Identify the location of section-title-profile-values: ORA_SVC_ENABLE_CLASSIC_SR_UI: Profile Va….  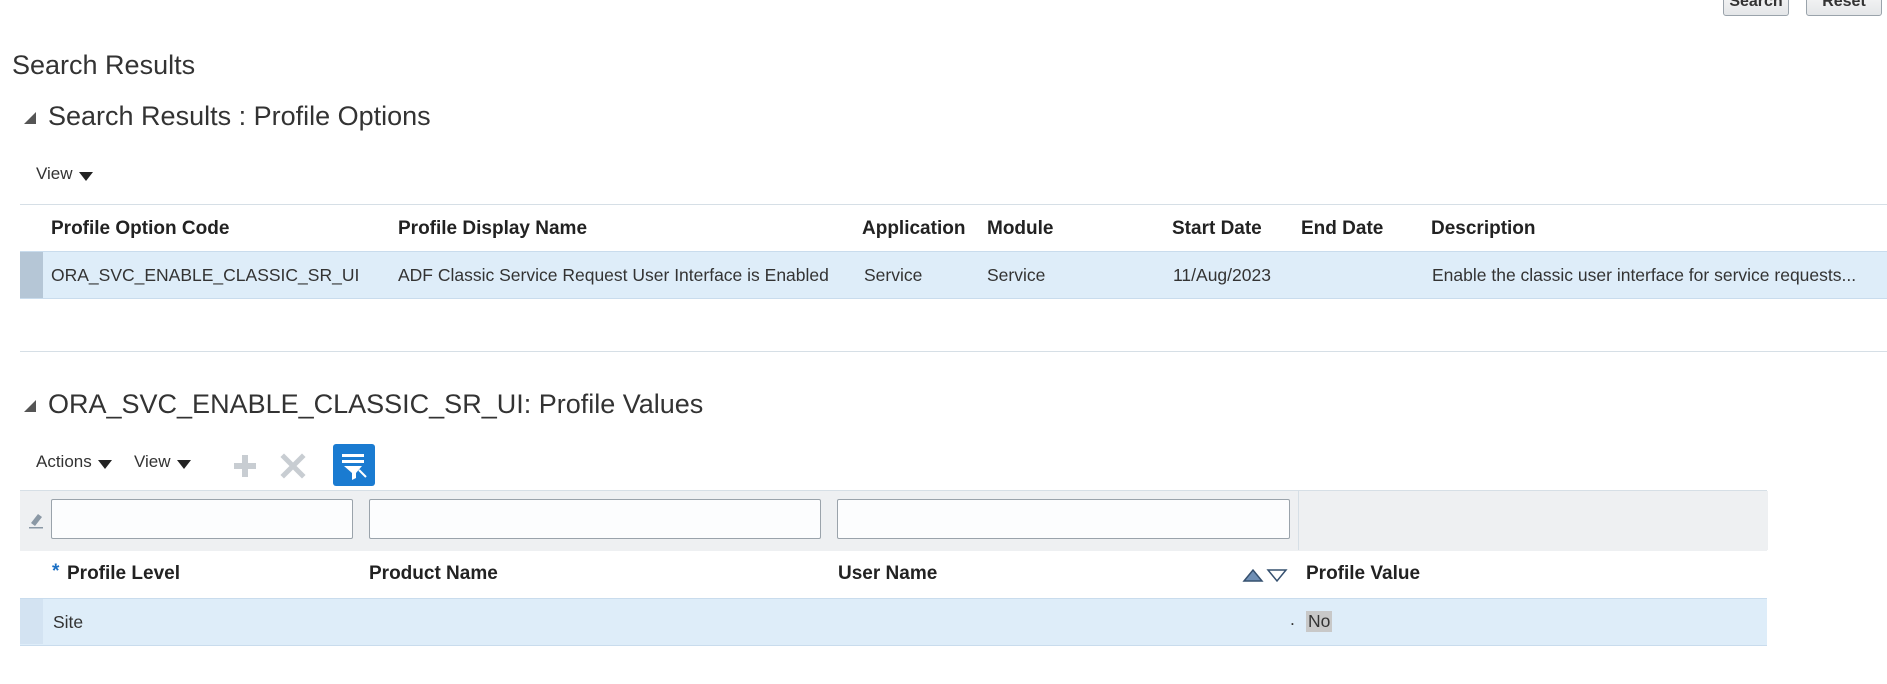
(376, 404).